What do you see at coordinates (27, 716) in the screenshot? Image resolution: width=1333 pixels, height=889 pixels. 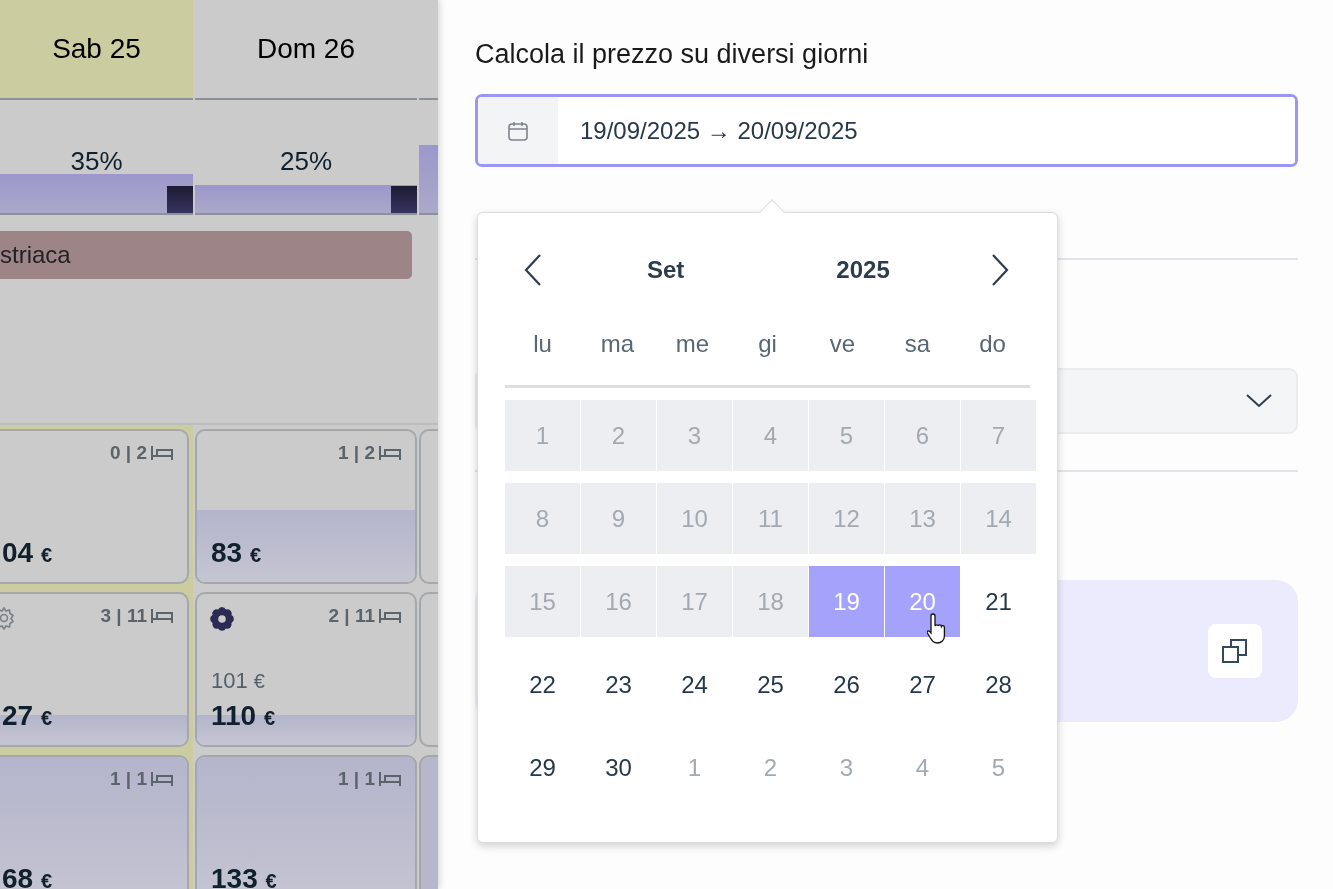 I see `price: 27 €` at bounding box center [27, 716].